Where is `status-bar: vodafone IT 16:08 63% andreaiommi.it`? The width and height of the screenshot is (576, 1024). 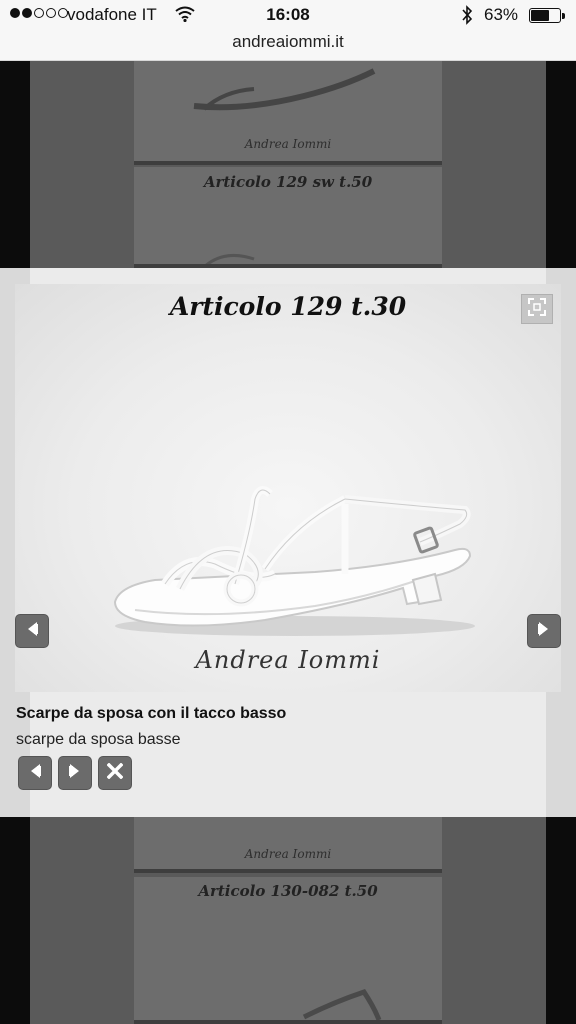
status-bar: vodafone IT 16:08 63% andreaiommi.it is located at coordinates (288, 30).